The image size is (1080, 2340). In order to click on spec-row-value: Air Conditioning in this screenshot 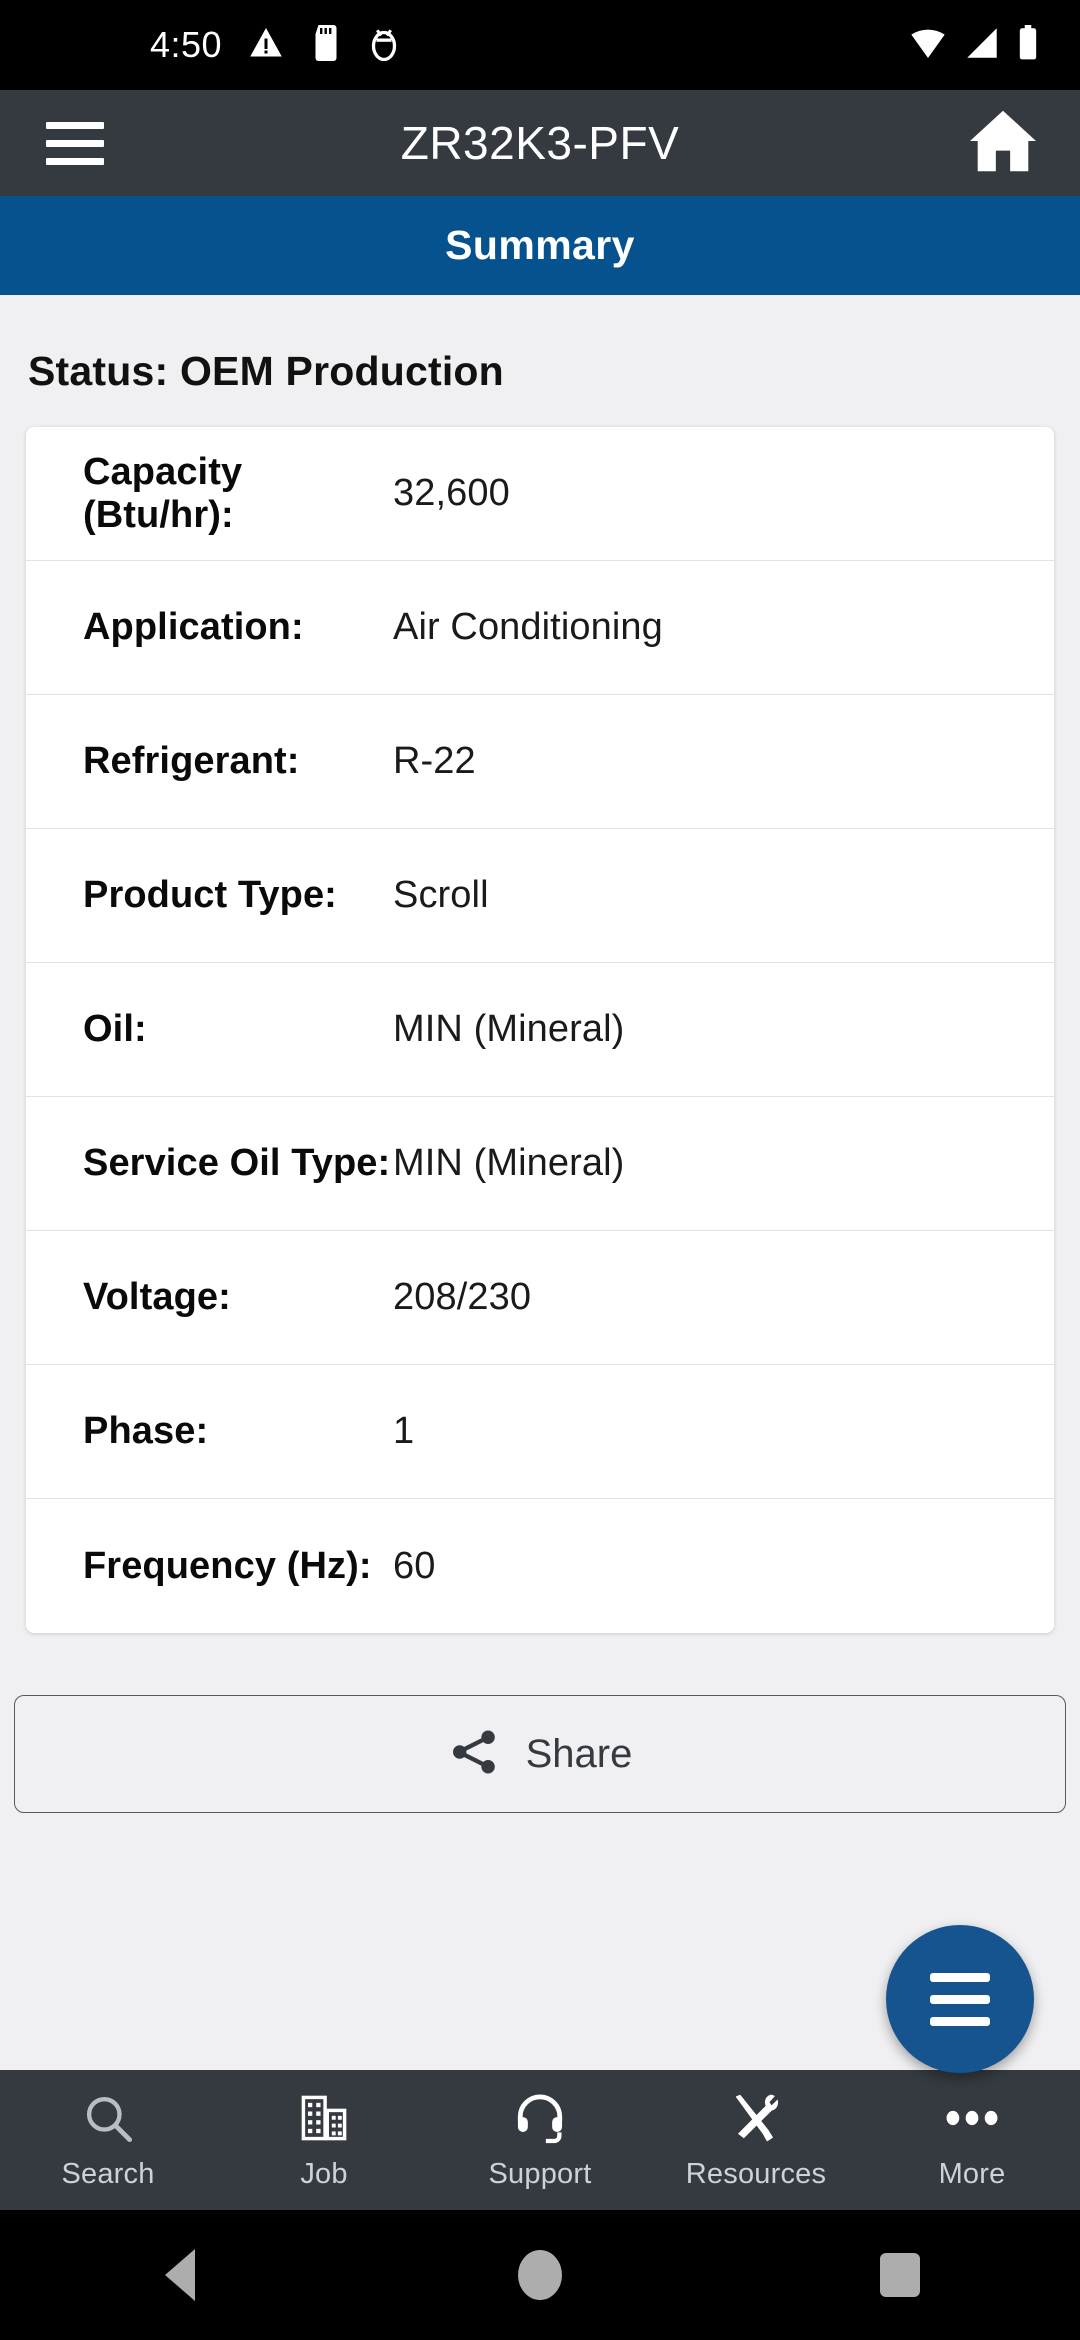, I will do `click(528, 627)`.